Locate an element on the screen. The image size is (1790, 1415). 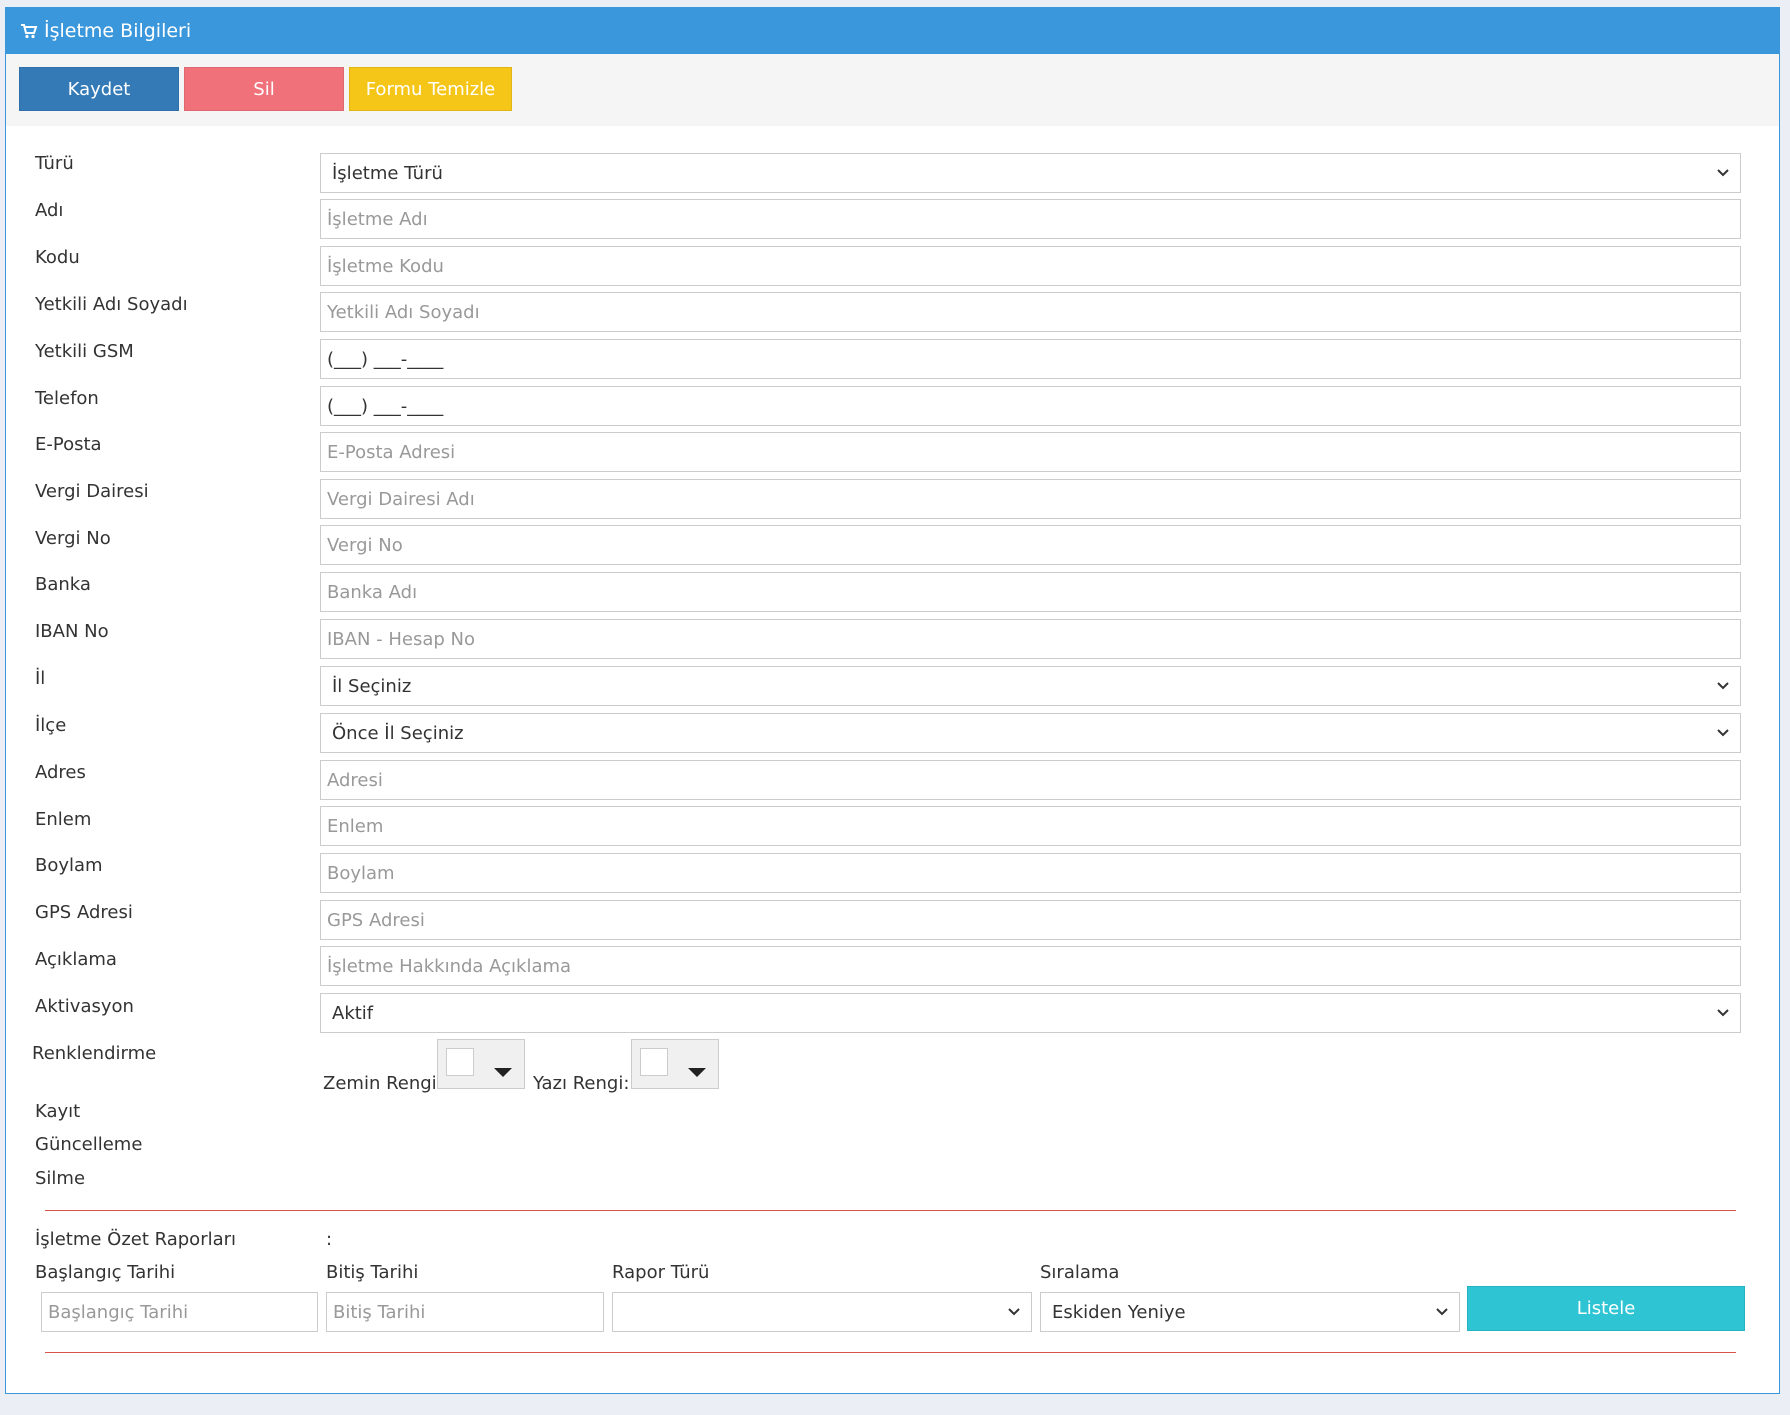
manager-name-input: Yetkili Adı Soyadı is located at coordinates (1030, 312).